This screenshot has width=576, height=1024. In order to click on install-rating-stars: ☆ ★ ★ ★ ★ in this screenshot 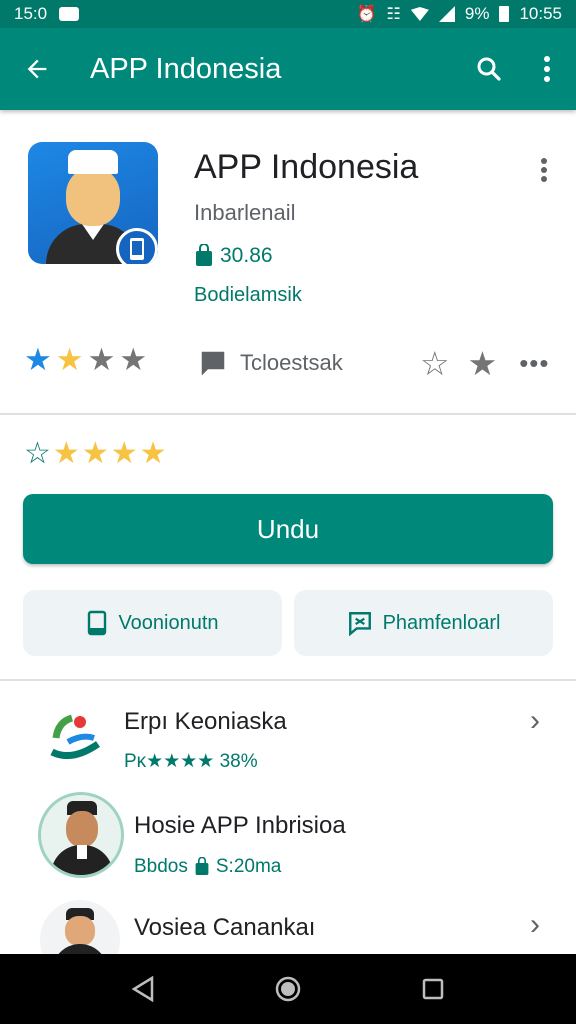, I will do `click(95, 454)`.